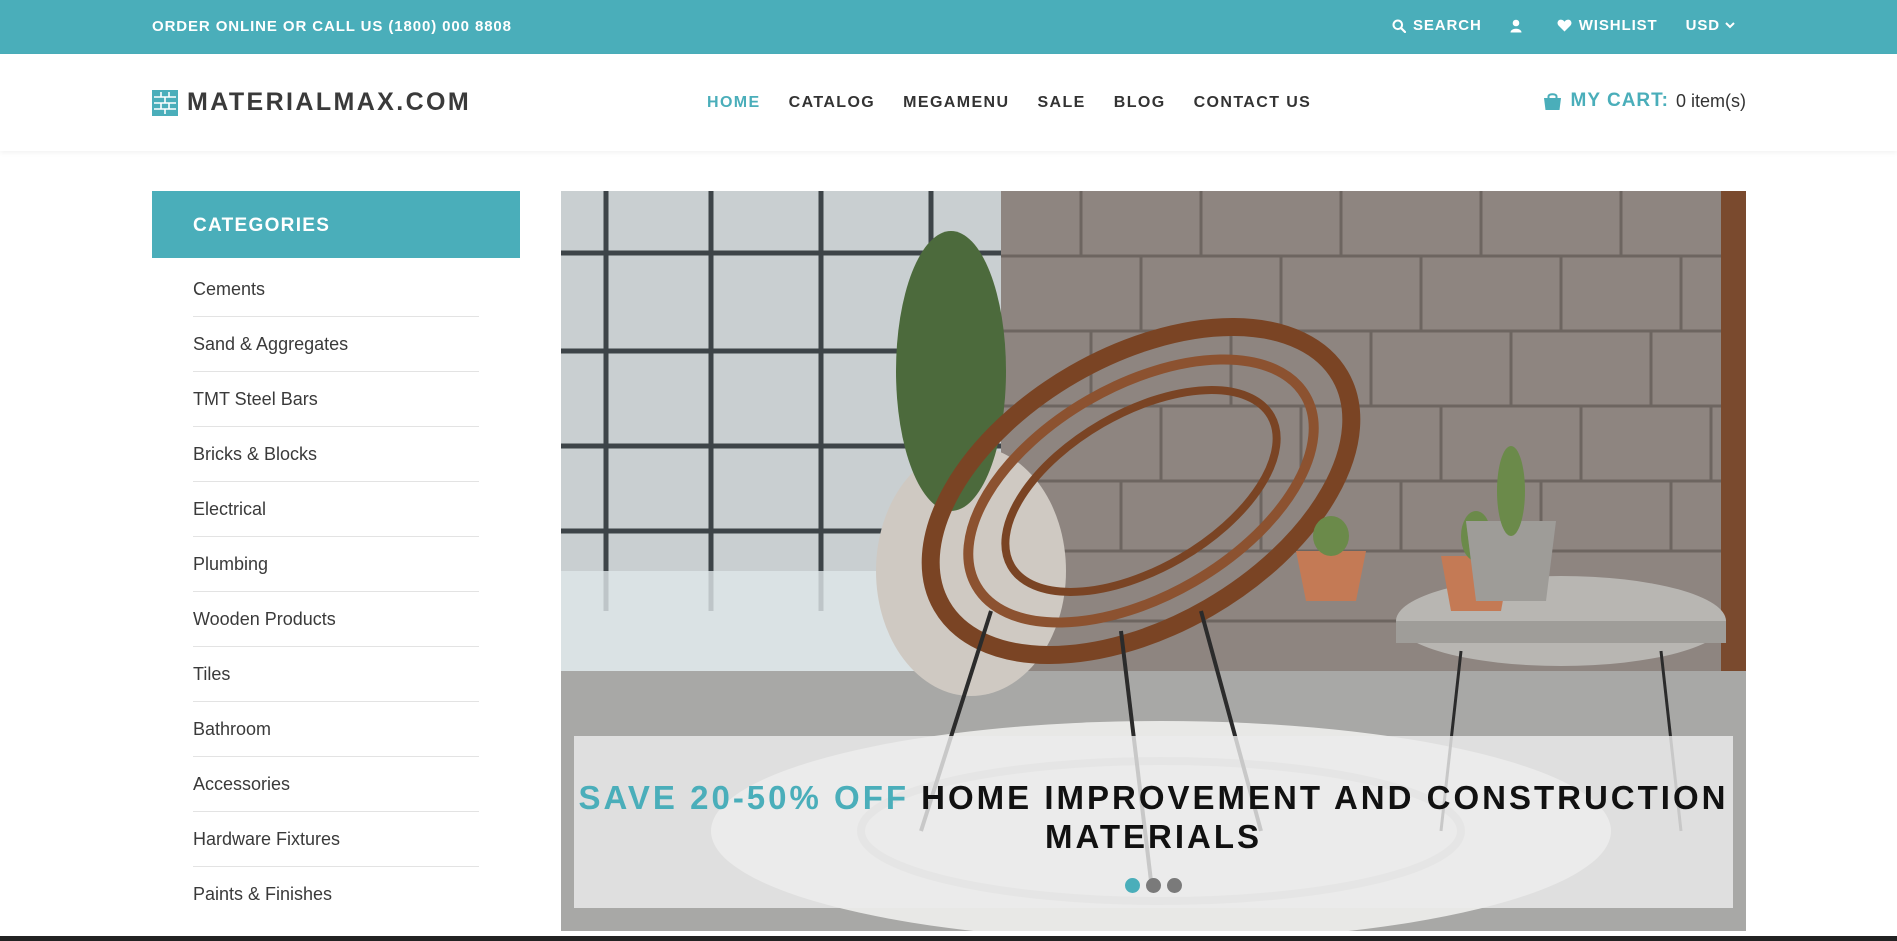 This screenshot has width=1897, height=941. Describe the element at coordinates (336, 454) in the screenshot. I see `category-item-bricks-blocks: Bricks & Blocks` at that location.